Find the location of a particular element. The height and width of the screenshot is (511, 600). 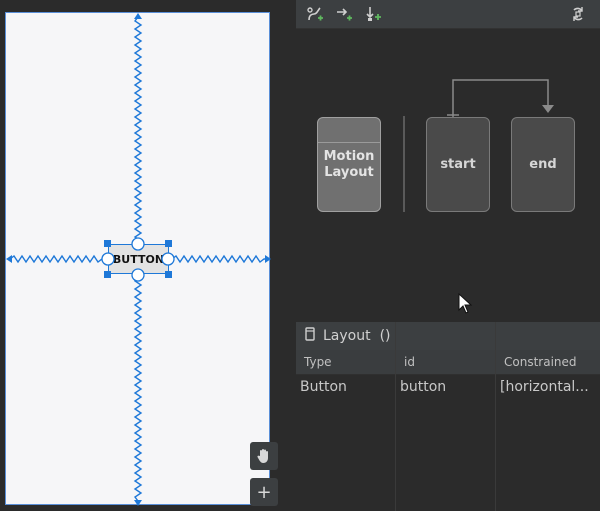

column-type: Type is located at coordinates (346, 362).